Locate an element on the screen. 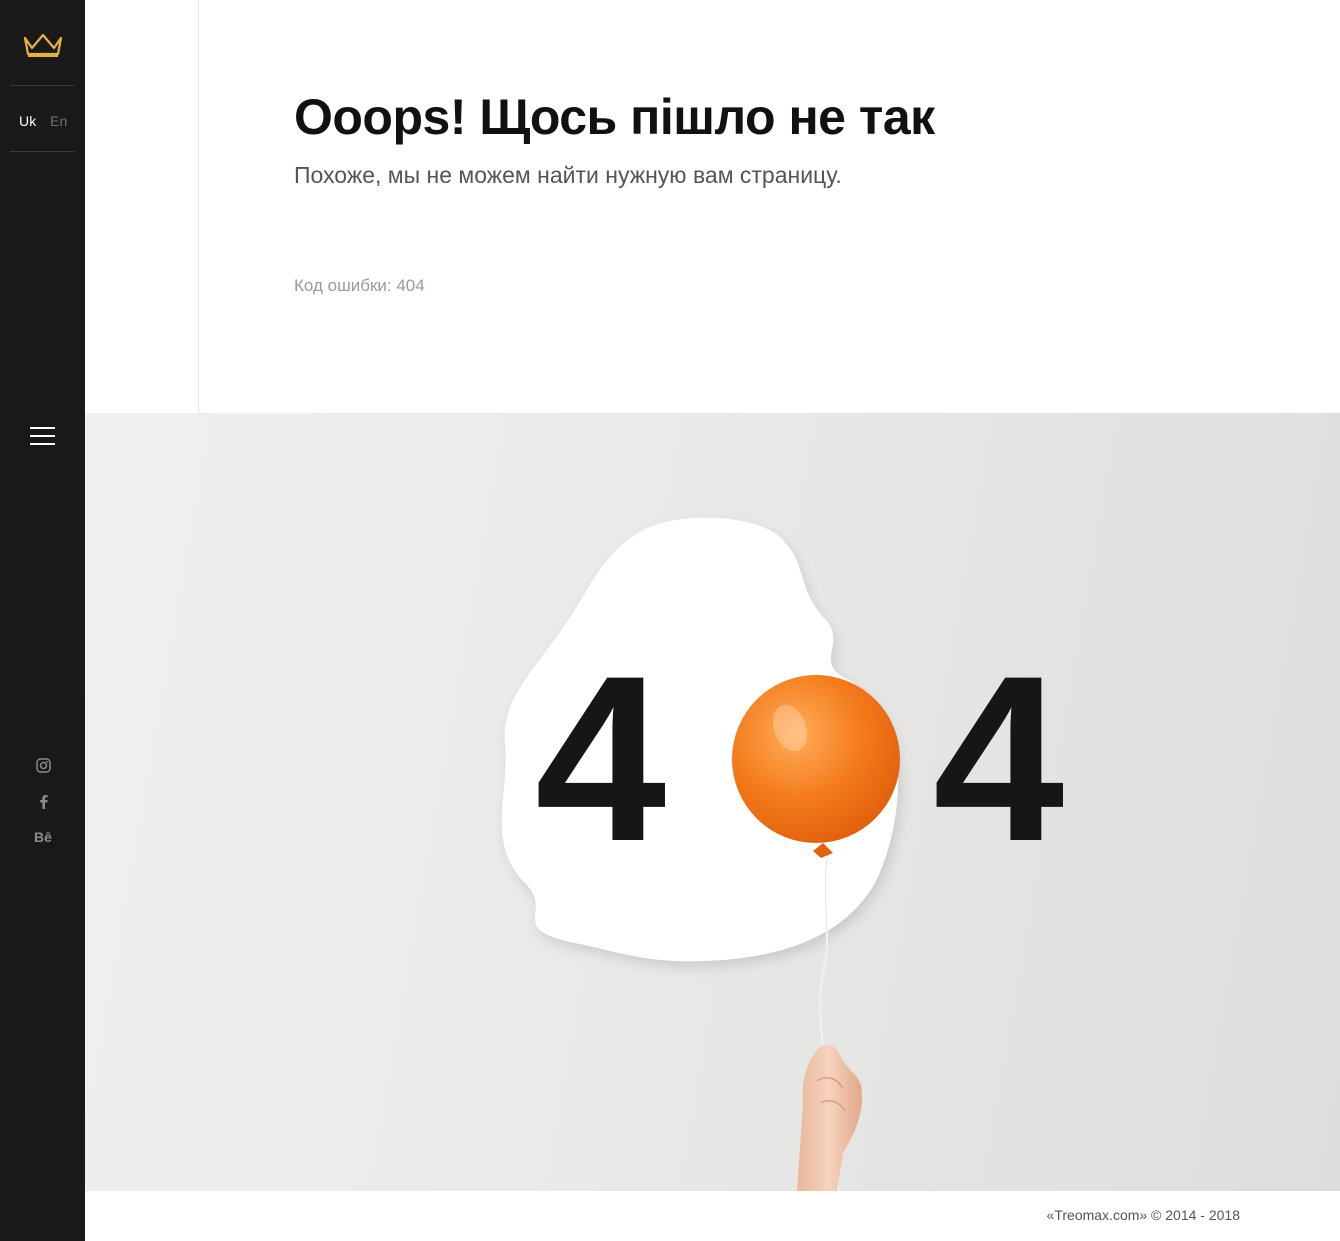 Image resolution: width=1340 pixels, height=1241 pixels. facebook-icon is located at coordinates (43, 801).